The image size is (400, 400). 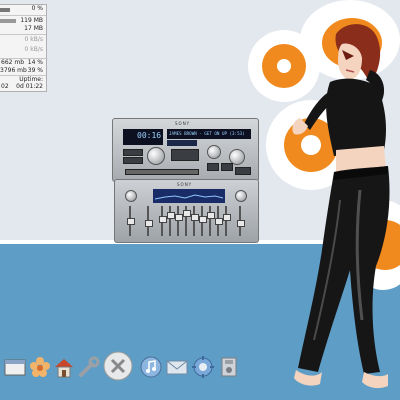 What do you see at coordinates (40, 367) in the screenshot?
I see `flower-icon` at bounding box center [40, 367].